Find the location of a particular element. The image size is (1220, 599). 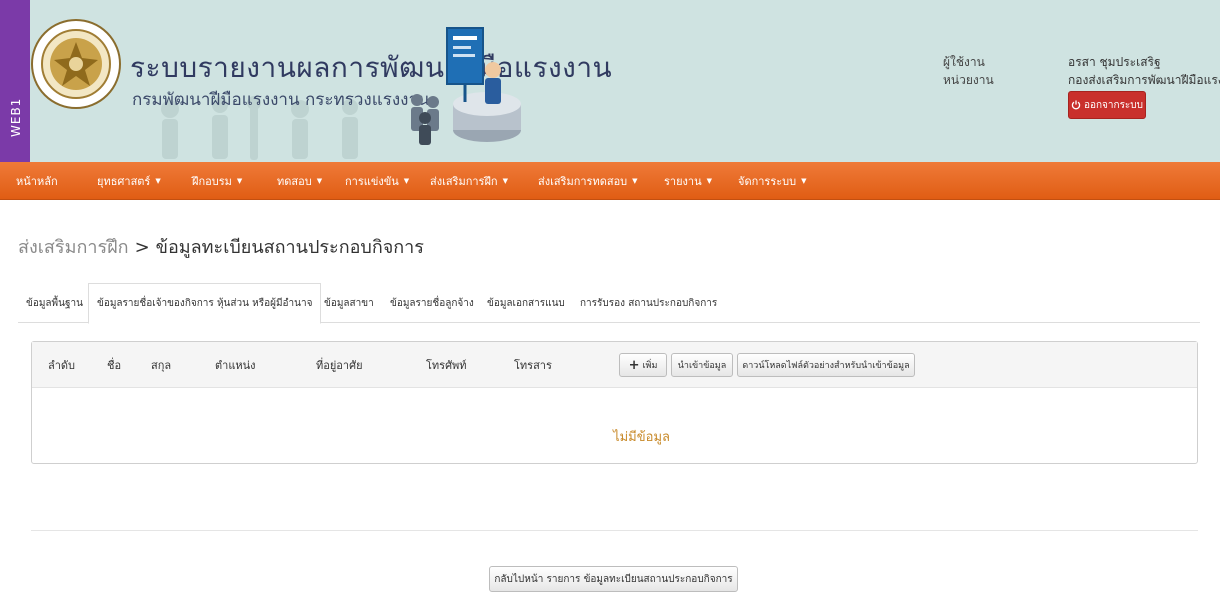

nav-item-strategy: ยุทธศาสตร์ ▼ is located at coordinates (129, 181).